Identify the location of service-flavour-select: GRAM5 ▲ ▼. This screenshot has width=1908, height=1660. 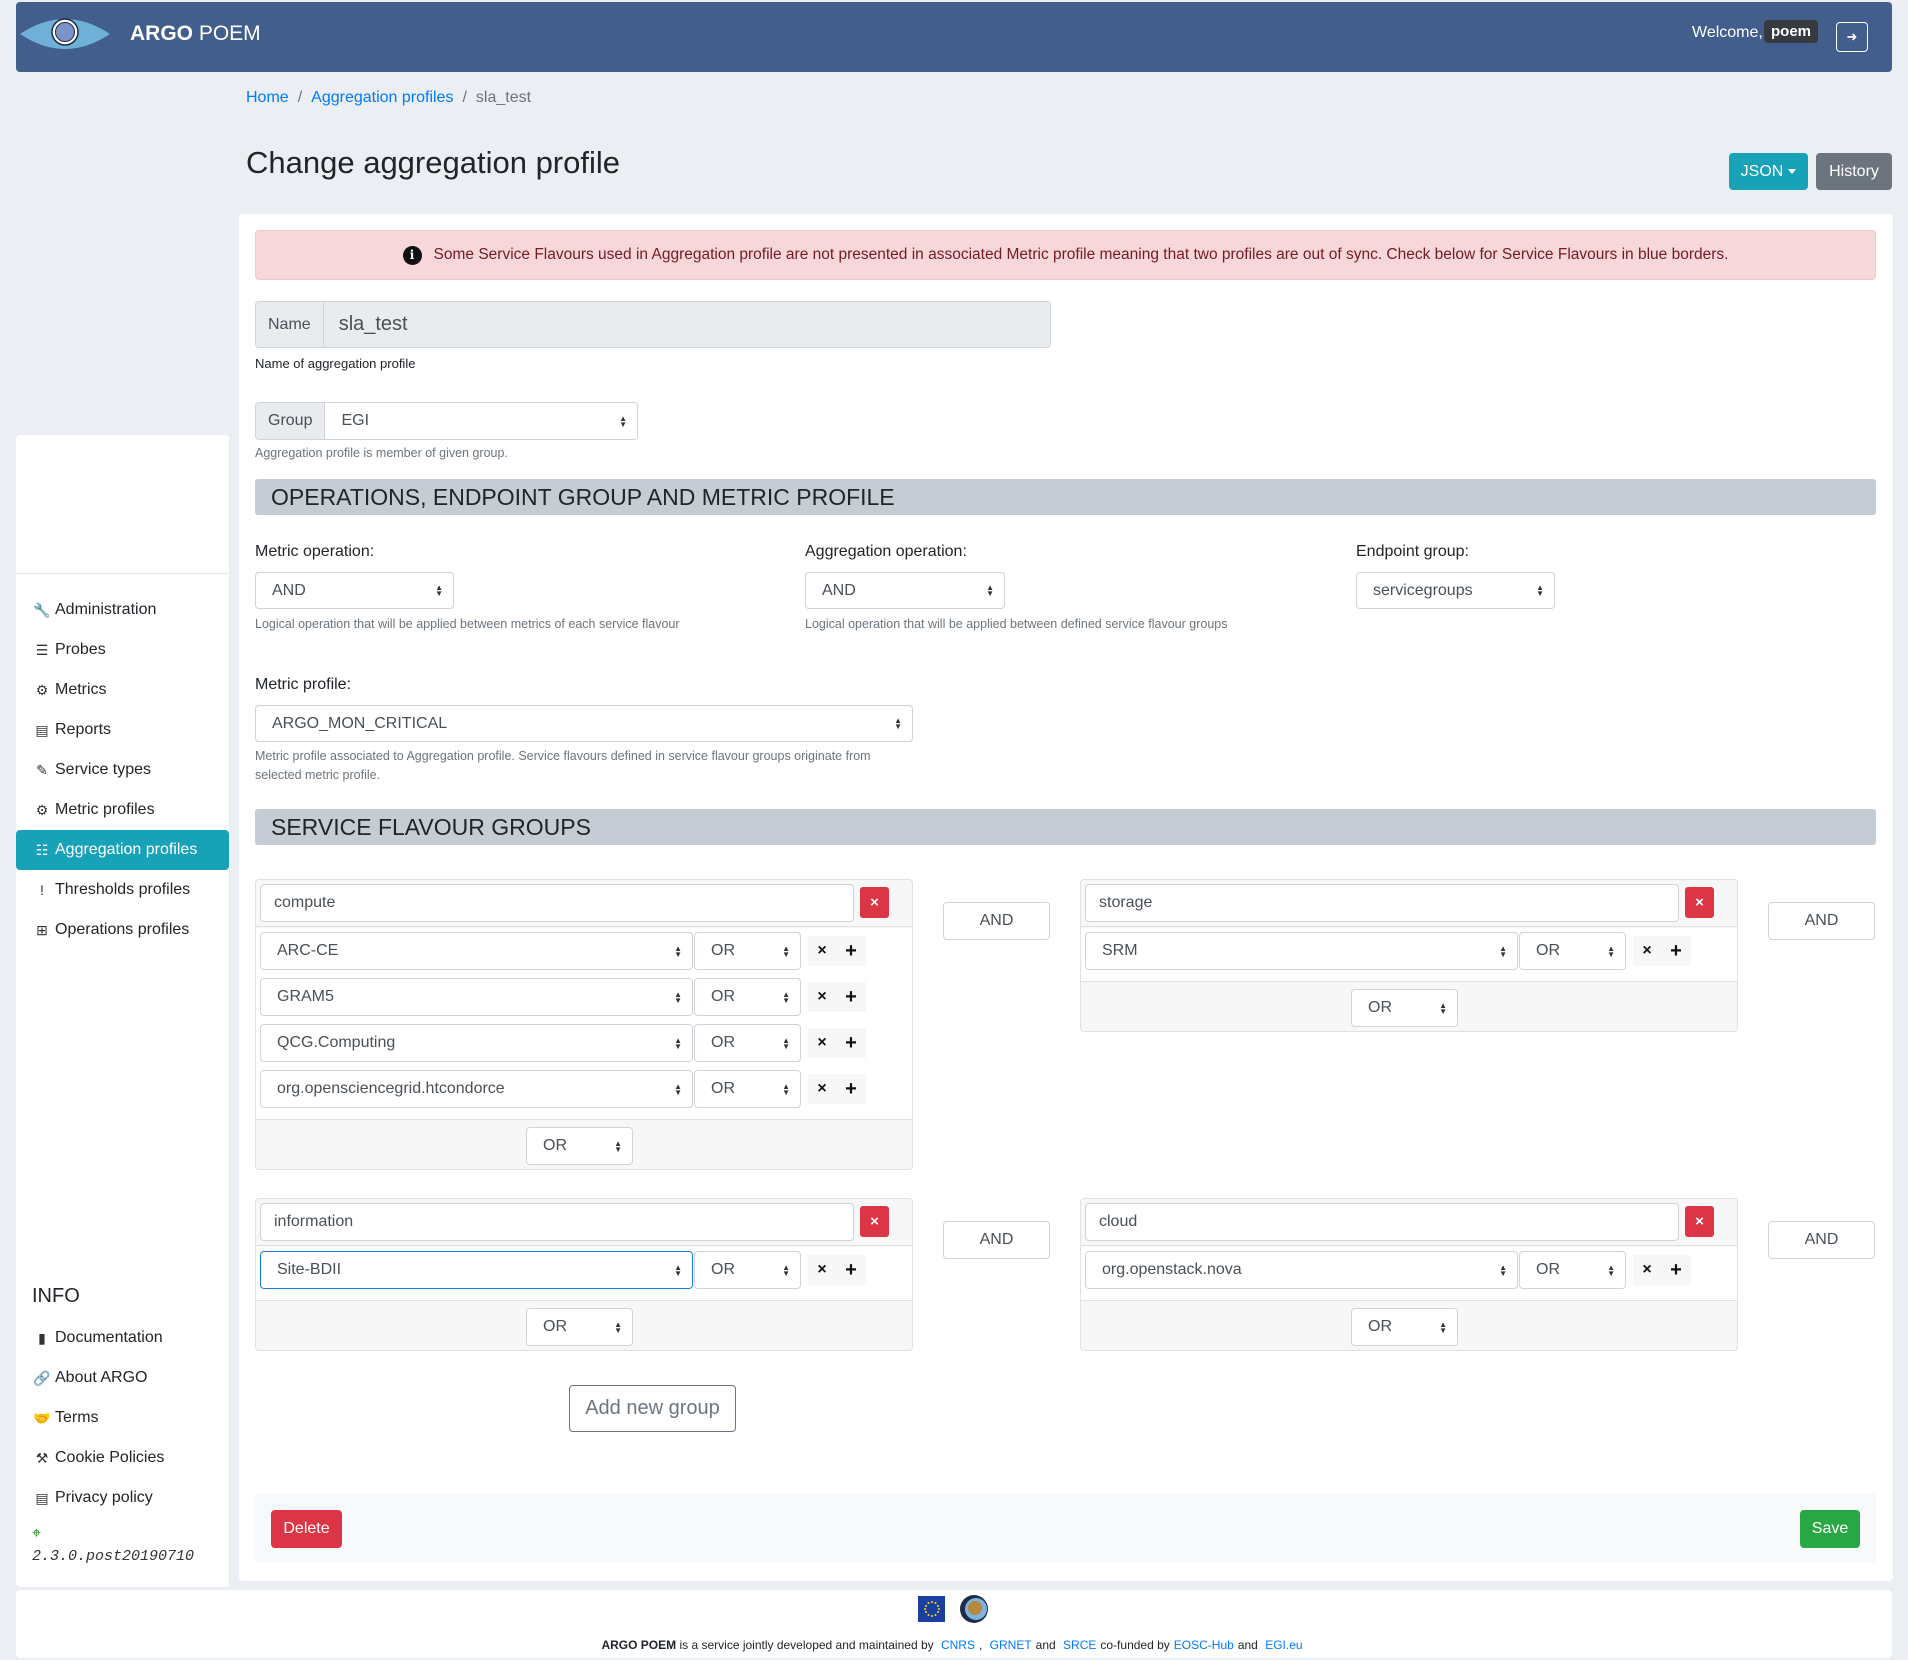
(476, 997).